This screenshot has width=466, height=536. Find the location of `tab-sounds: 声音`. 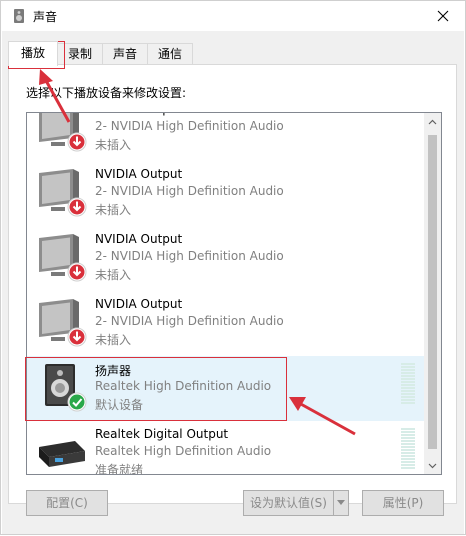

tab-sounds: 声音 is located at coordinates (125, 54).